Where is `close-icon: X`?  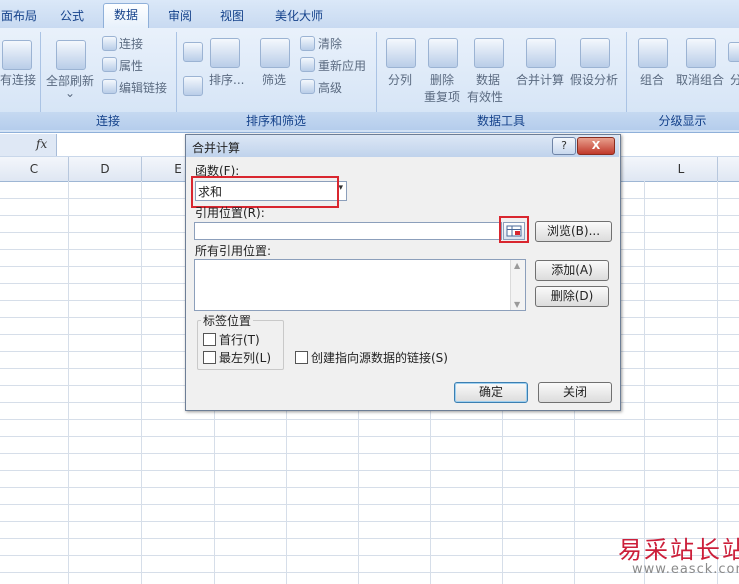 close-icon: X is located at coordinates (596, 146).